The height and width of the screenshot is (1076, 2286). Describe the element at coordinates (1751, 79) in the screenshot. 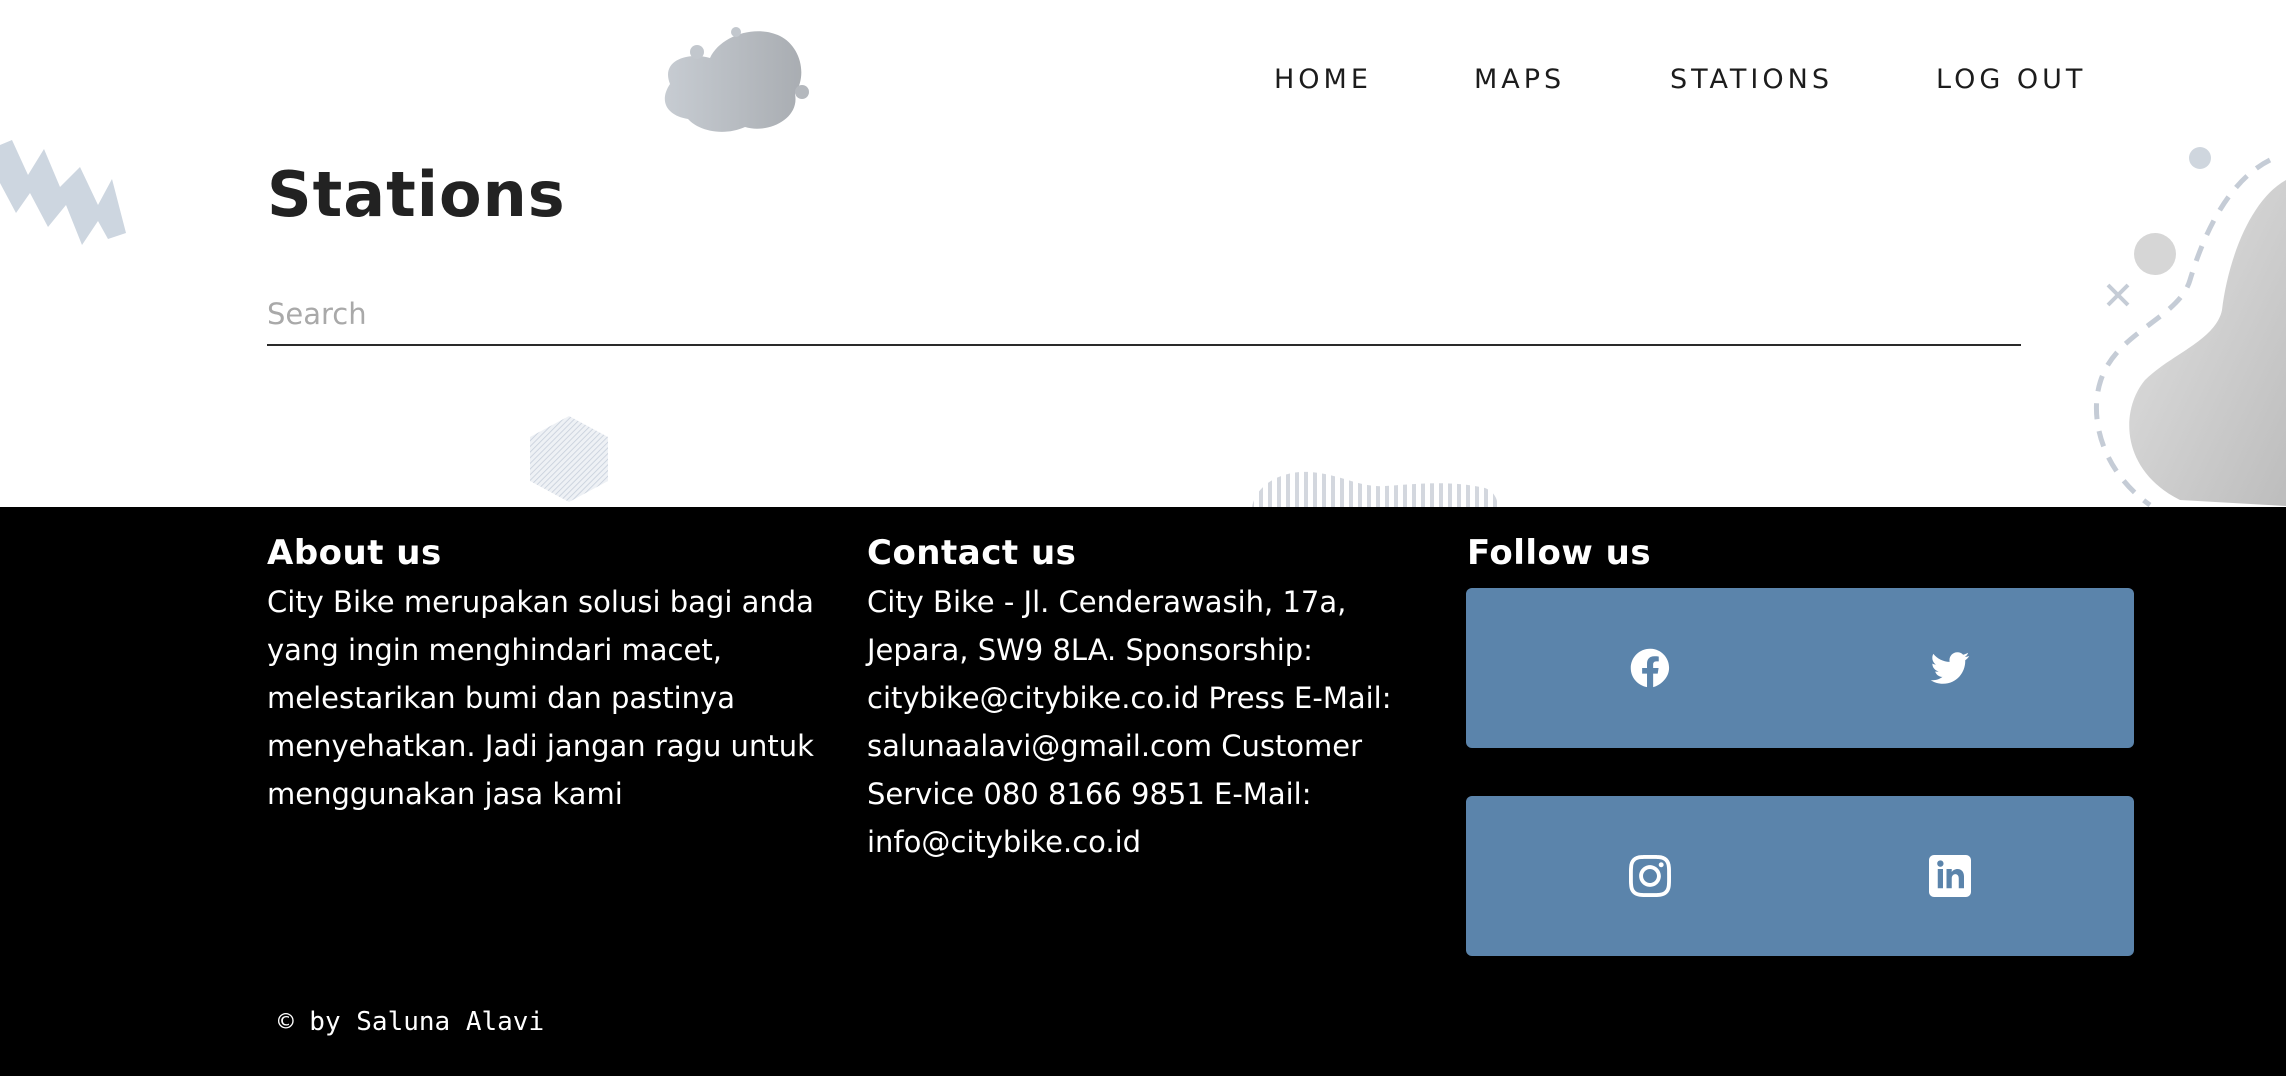

I see `nav-stations: STATIONS` at that location.